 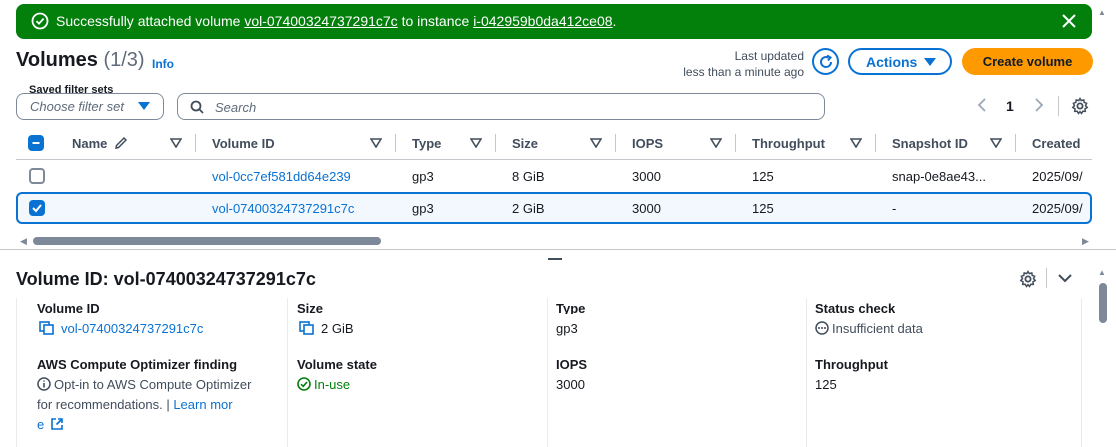 I want to click on current-page: 1, so click(x=1010, y=106).